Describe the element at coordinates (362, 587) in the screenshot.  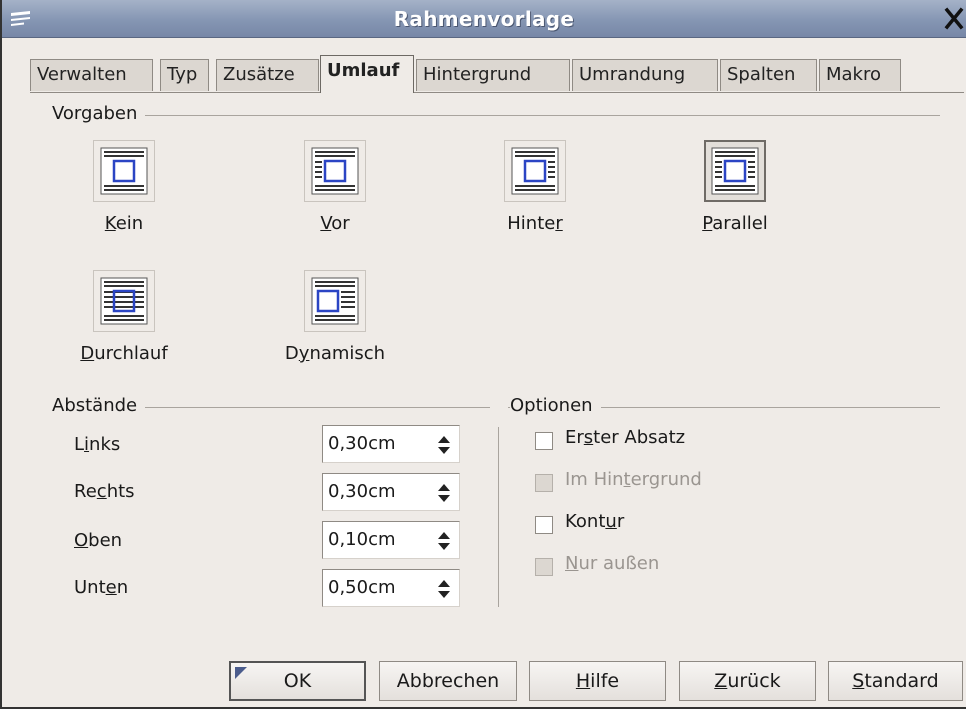
I see `unten-value: 0,50cm` at that location.